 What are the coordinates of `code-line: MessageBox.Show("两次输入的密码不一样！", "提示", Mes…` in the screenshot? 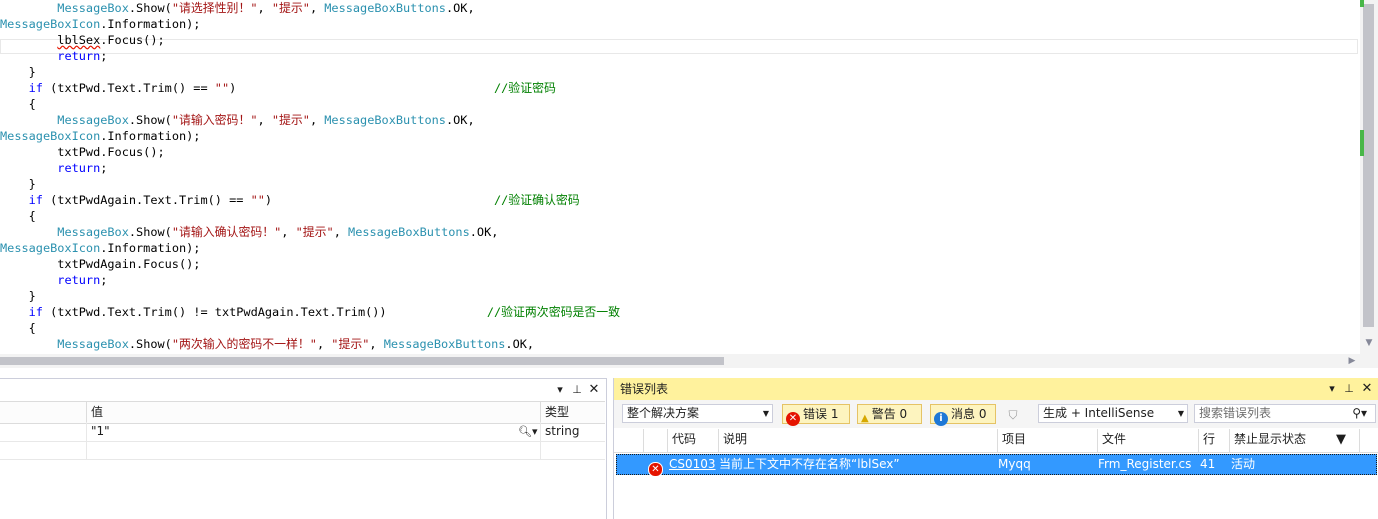 It's located at (267, 344).